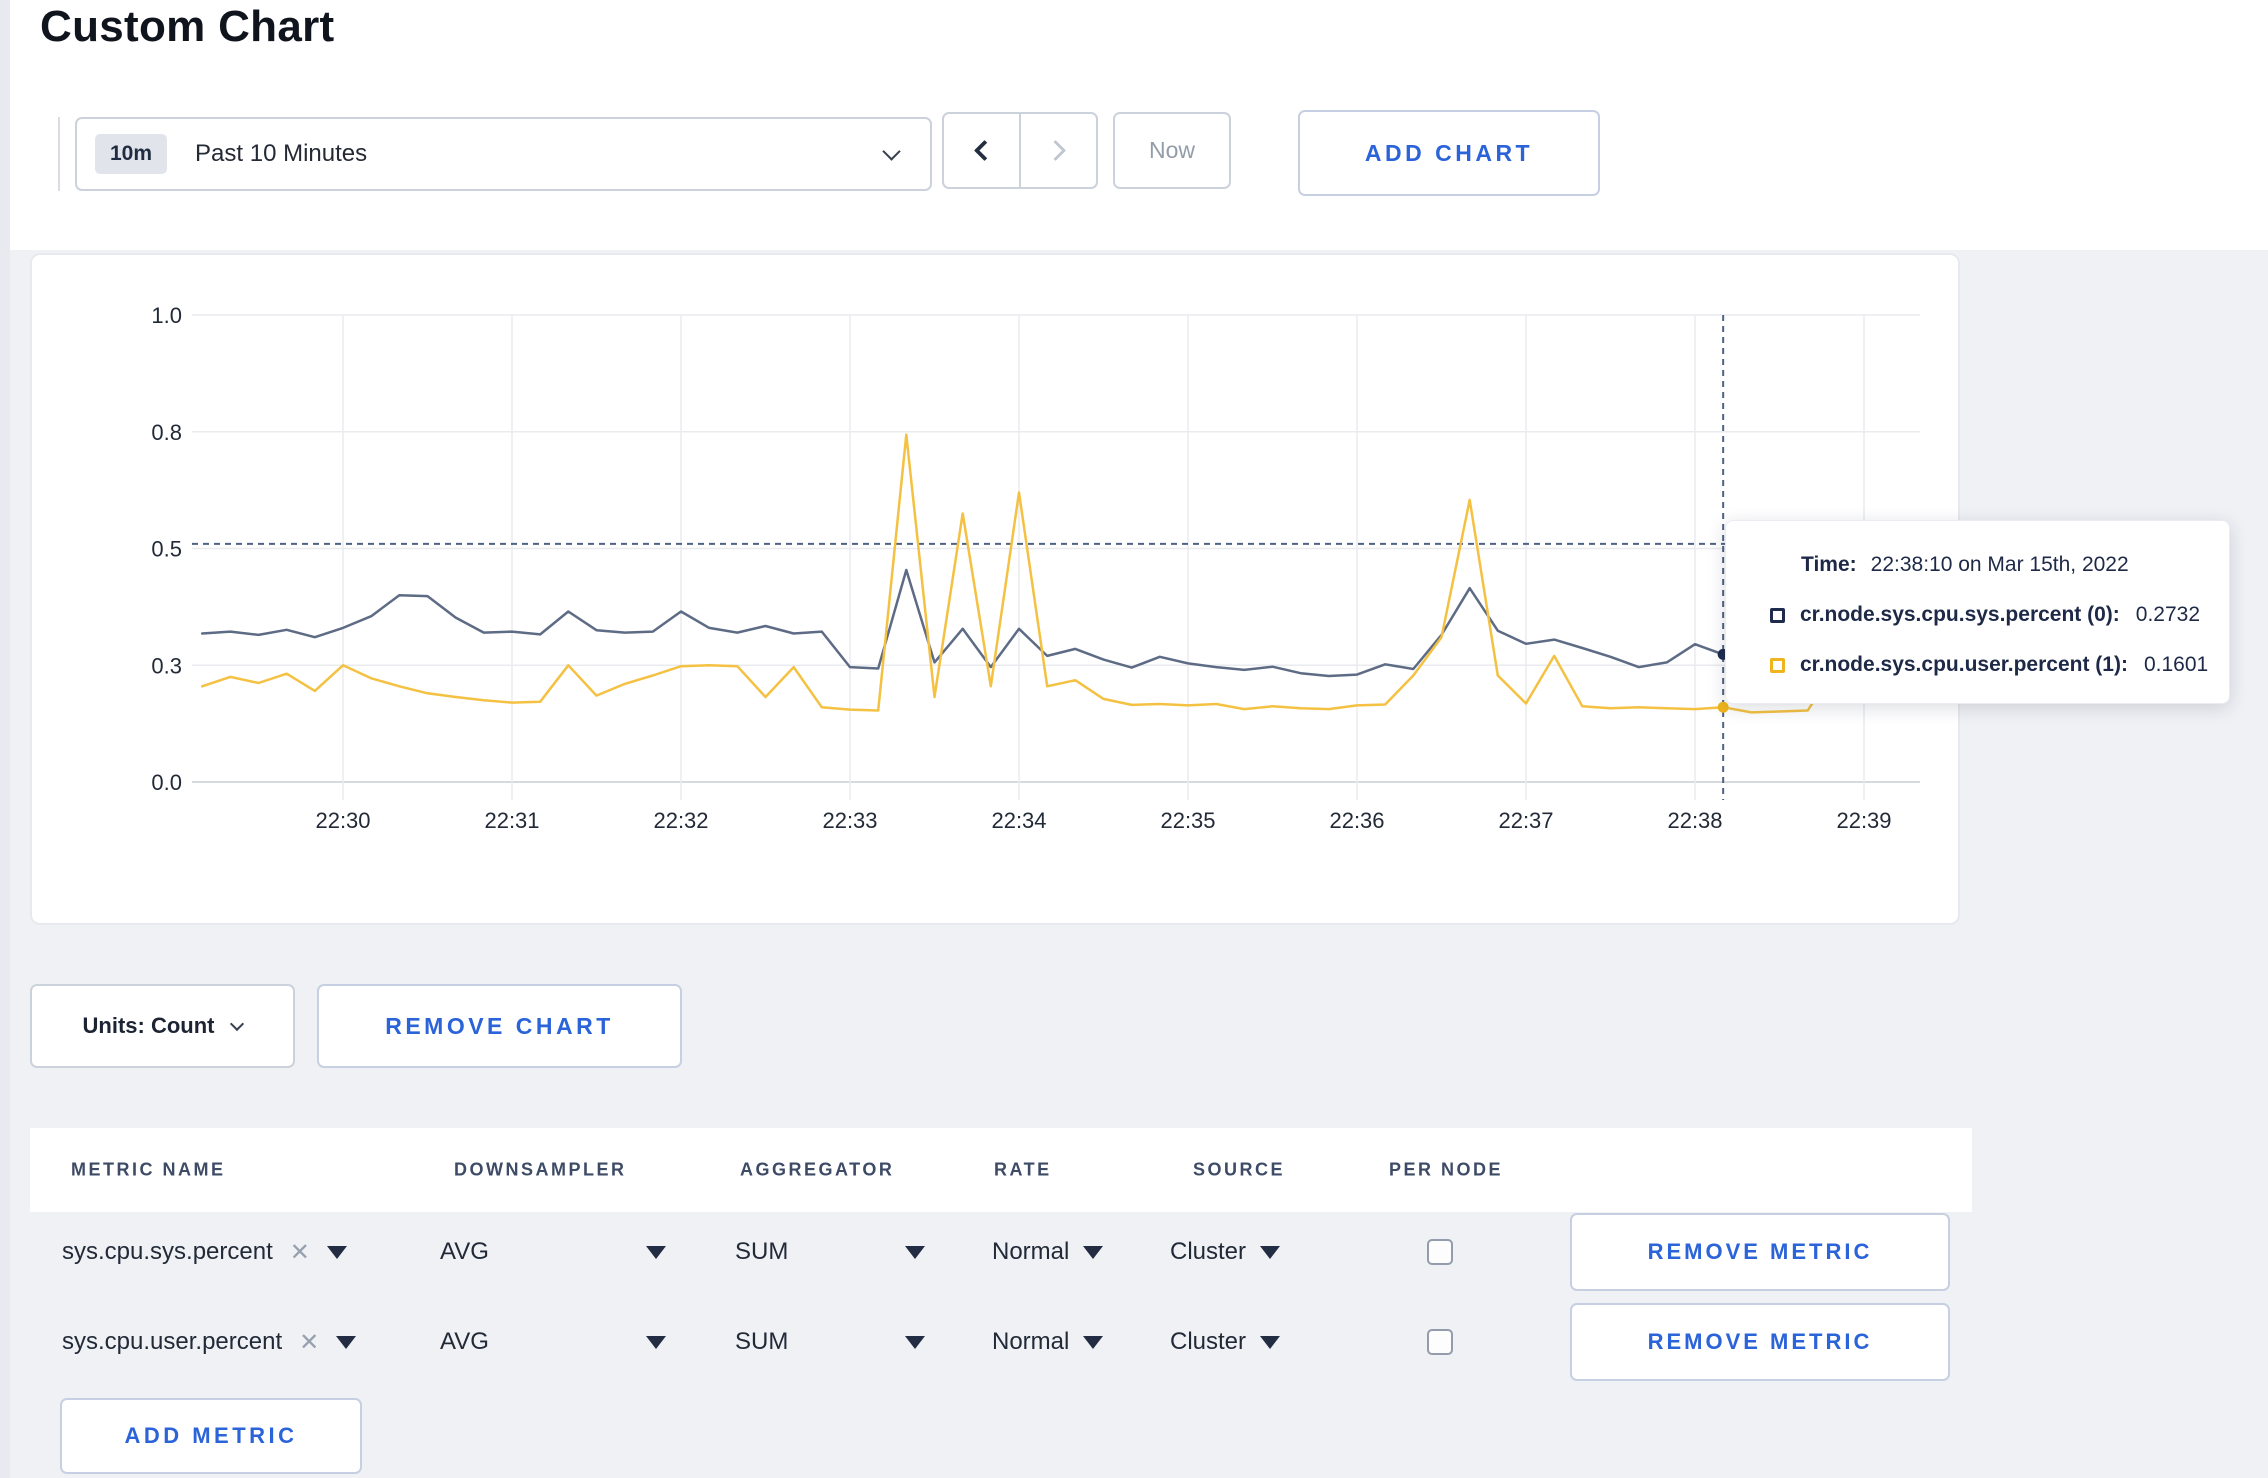  Describe the element at coordinates (817, 1169) in the screenshot. I see `column-header-aggregator: AGGREGATOR` at that location.